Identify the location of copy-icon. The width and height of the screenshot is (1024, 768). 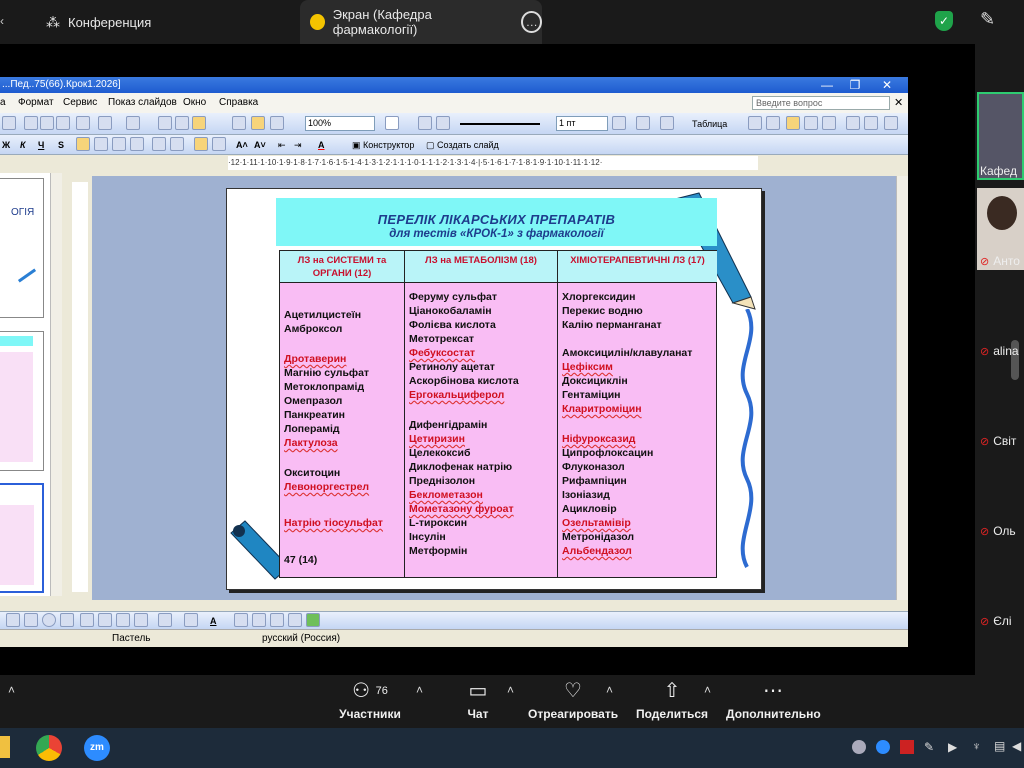
(47, 123).